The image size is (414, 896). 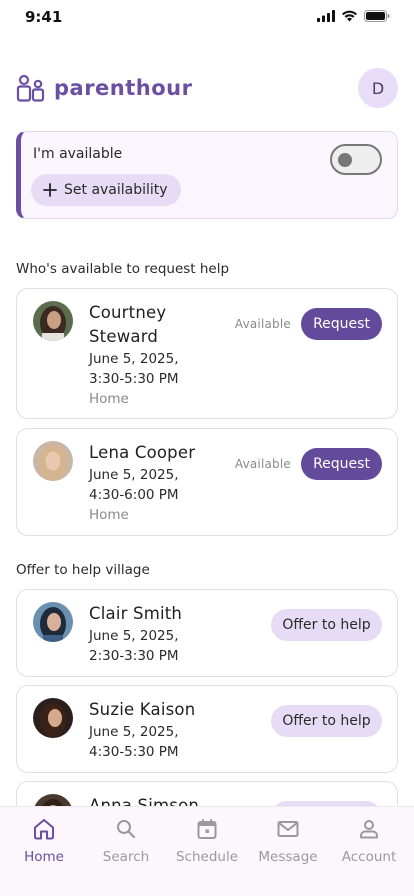 I want to click on battery-icon, so click(x=377, y=16).